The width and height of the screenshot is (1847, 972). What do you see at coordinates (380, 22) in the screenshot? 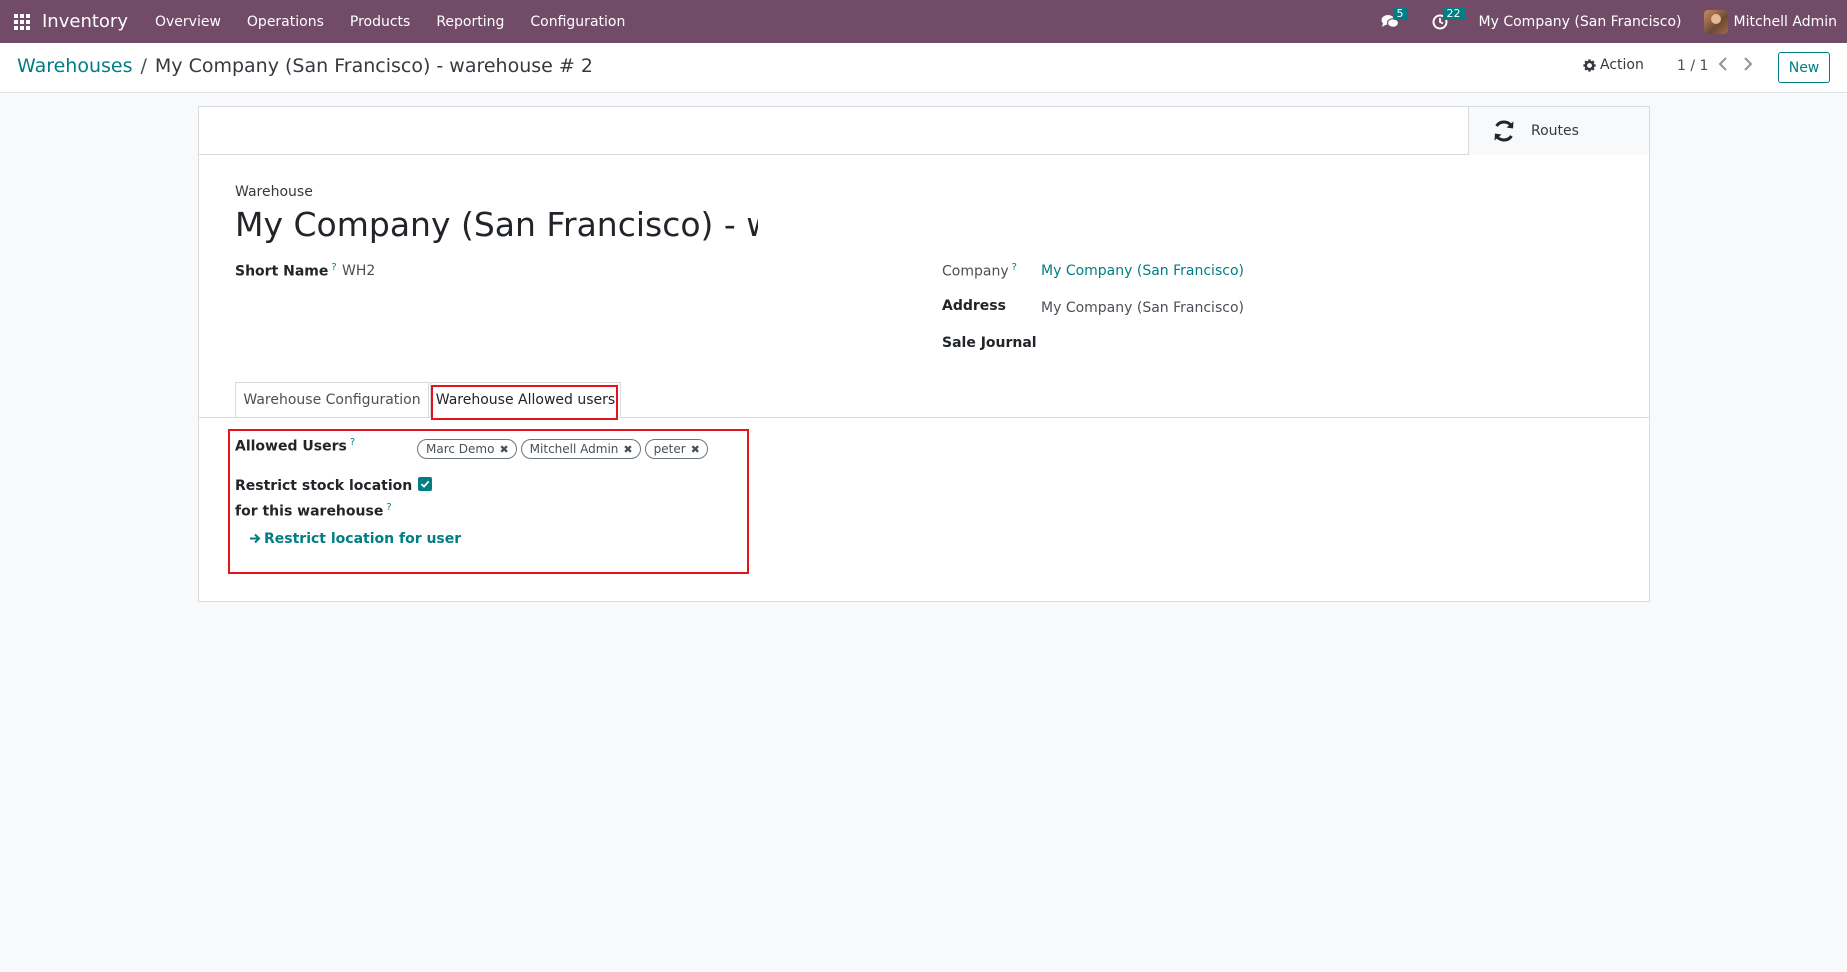
I see `nav-item-products: Products` at bounding box center [380, 22].